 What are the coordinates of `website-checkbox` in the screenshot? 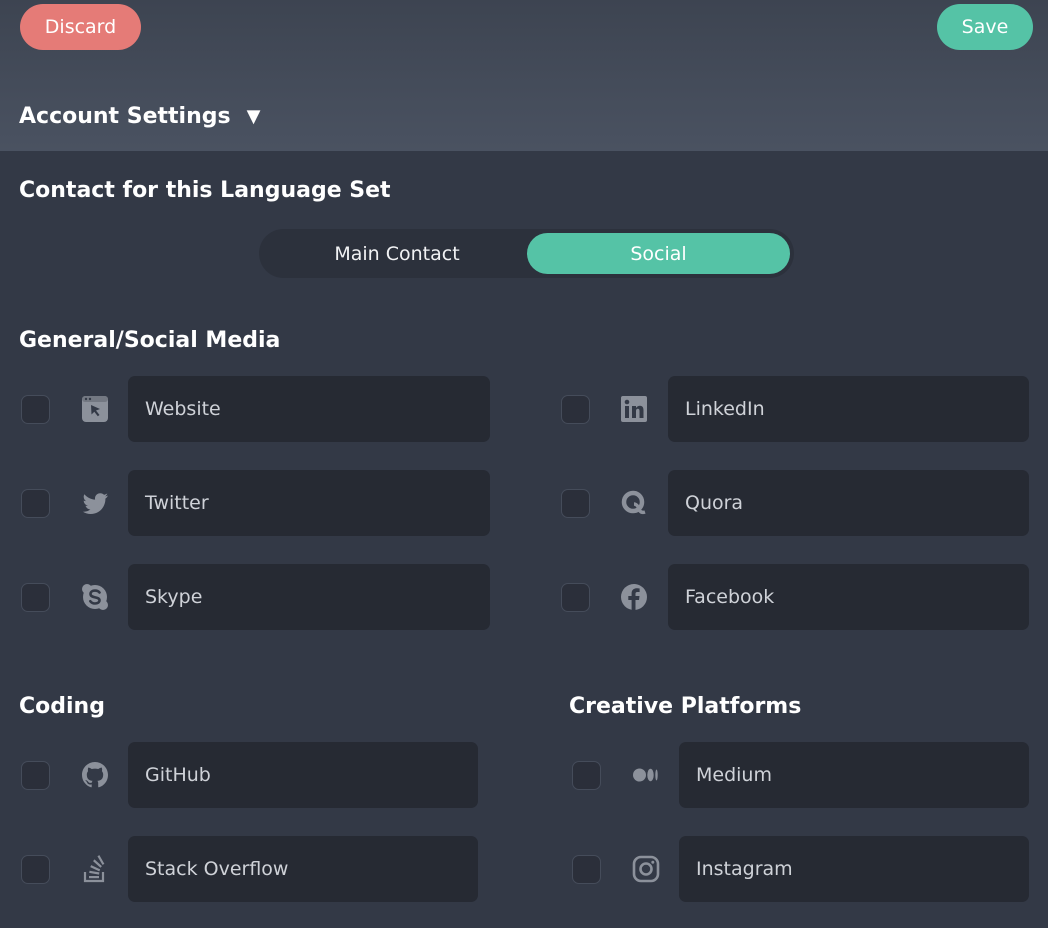 It's located at (35, 409).